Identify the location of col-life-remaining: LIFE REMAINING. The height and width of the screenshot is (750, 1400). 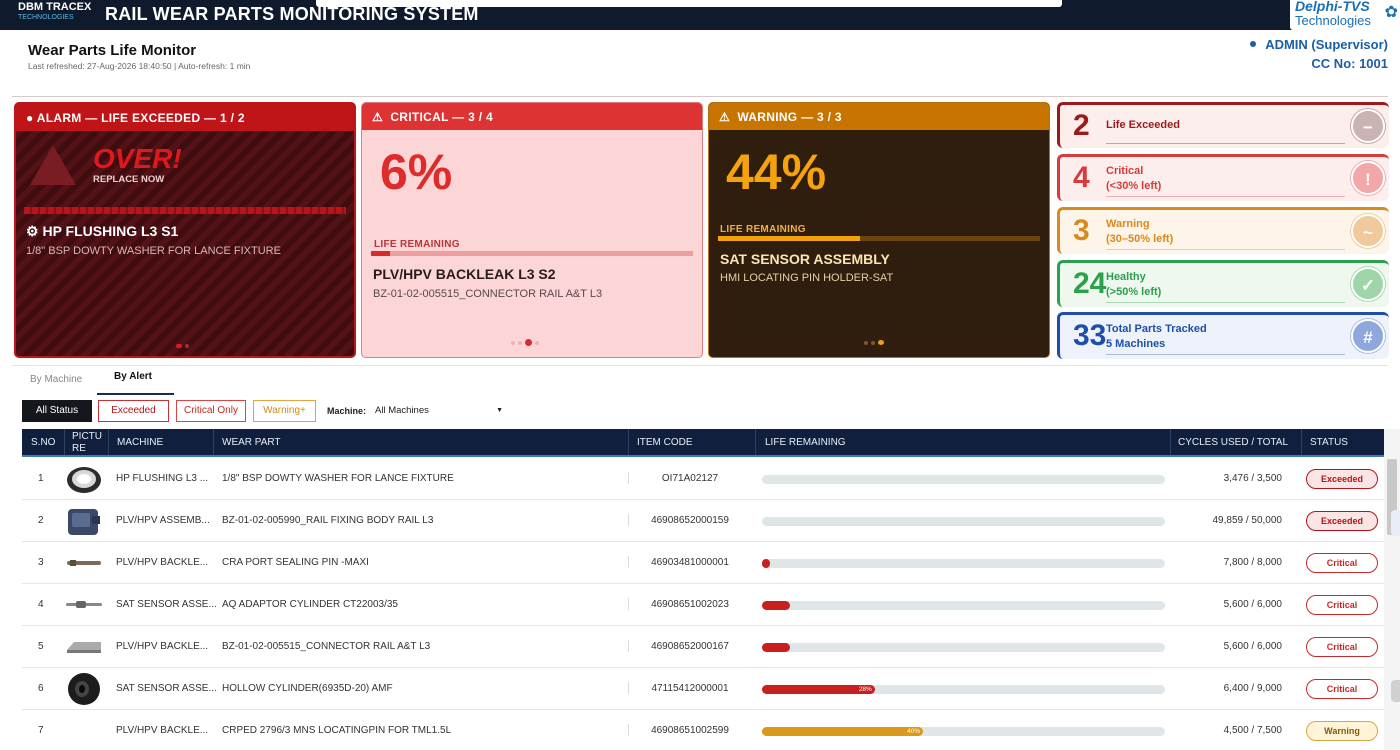
(805, 442).